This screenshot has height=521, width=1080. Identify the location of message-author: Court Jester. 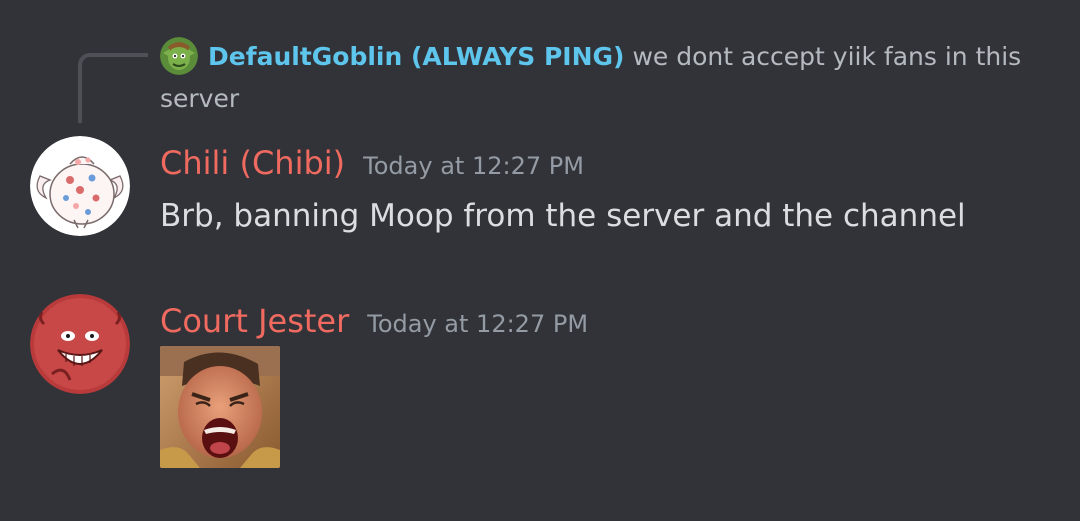
(254, 321).